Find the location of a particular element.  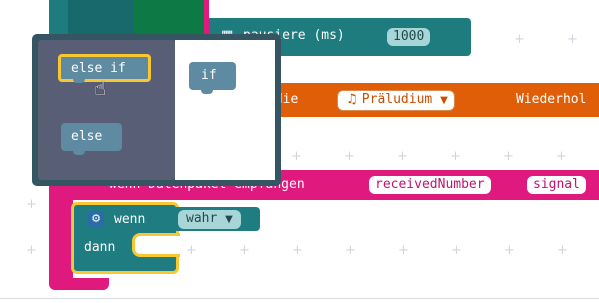

if-container-label: if is located at coordinates (209, 75).